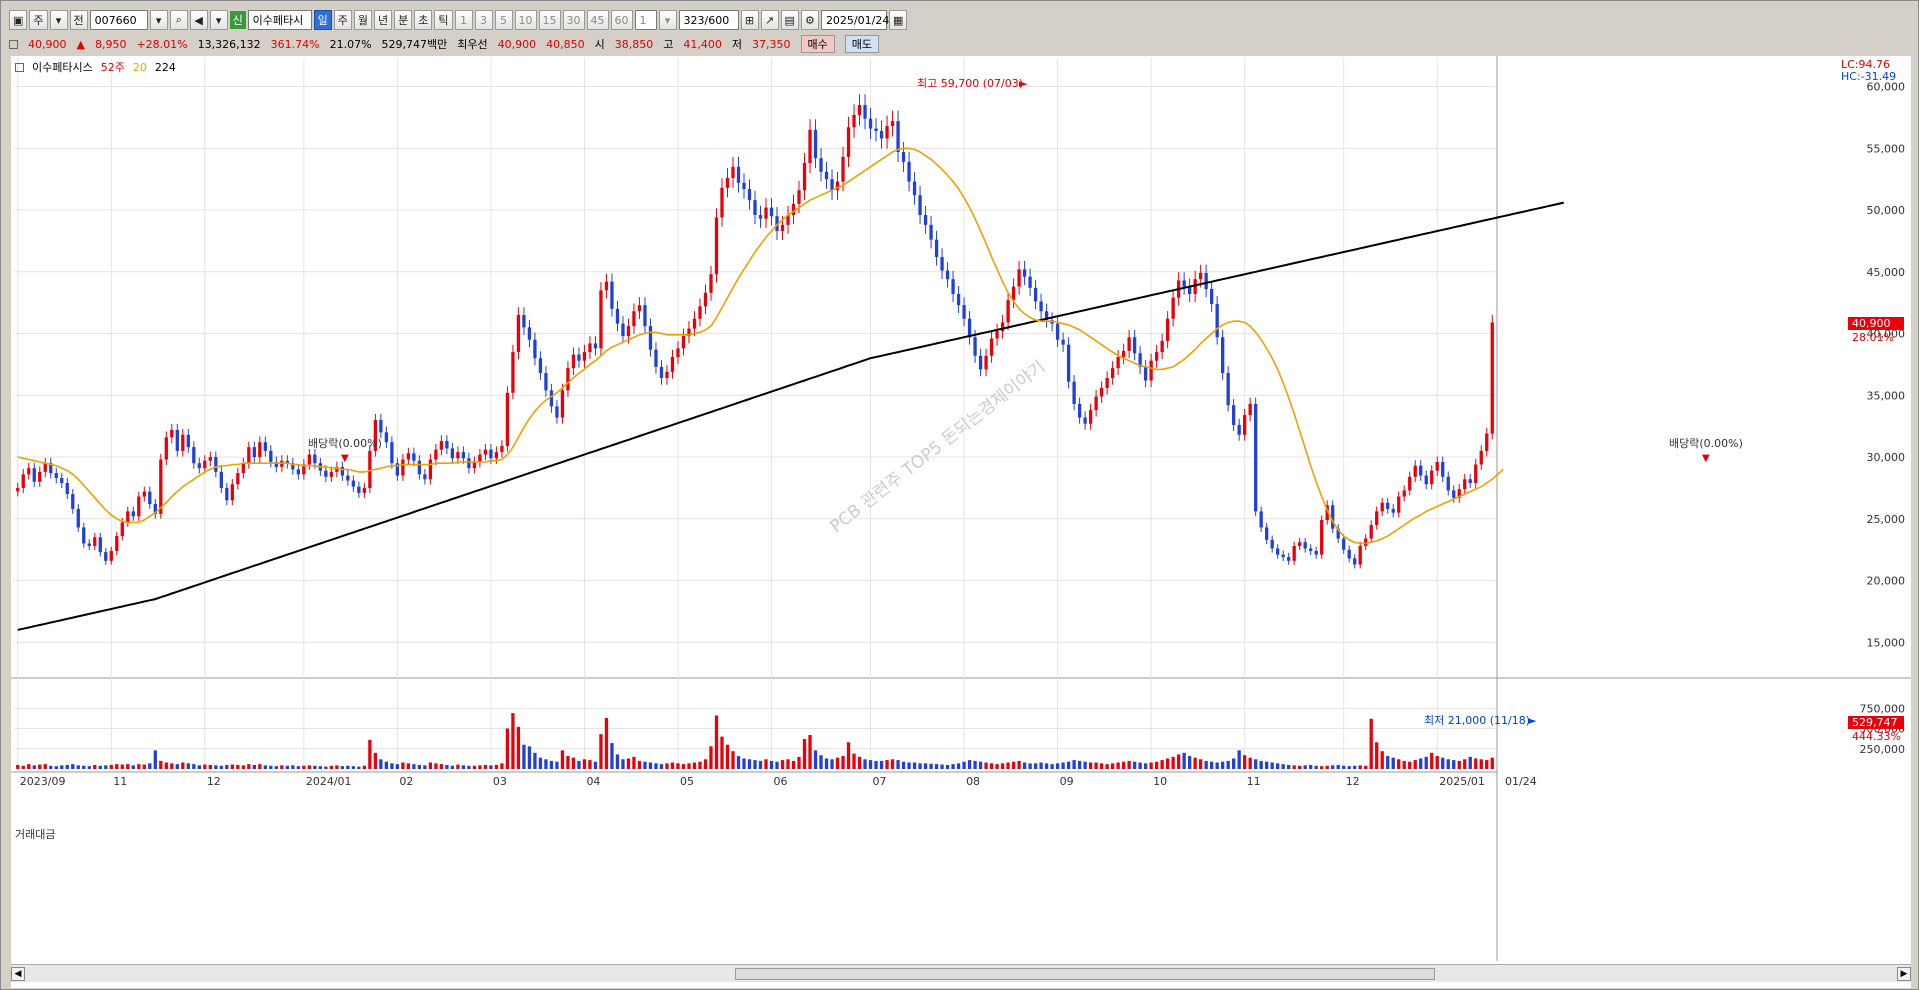  What do you see at coordinates (363, 20) in the screenshot?
I see `period-month: 월` at bounding box center [363, 20].